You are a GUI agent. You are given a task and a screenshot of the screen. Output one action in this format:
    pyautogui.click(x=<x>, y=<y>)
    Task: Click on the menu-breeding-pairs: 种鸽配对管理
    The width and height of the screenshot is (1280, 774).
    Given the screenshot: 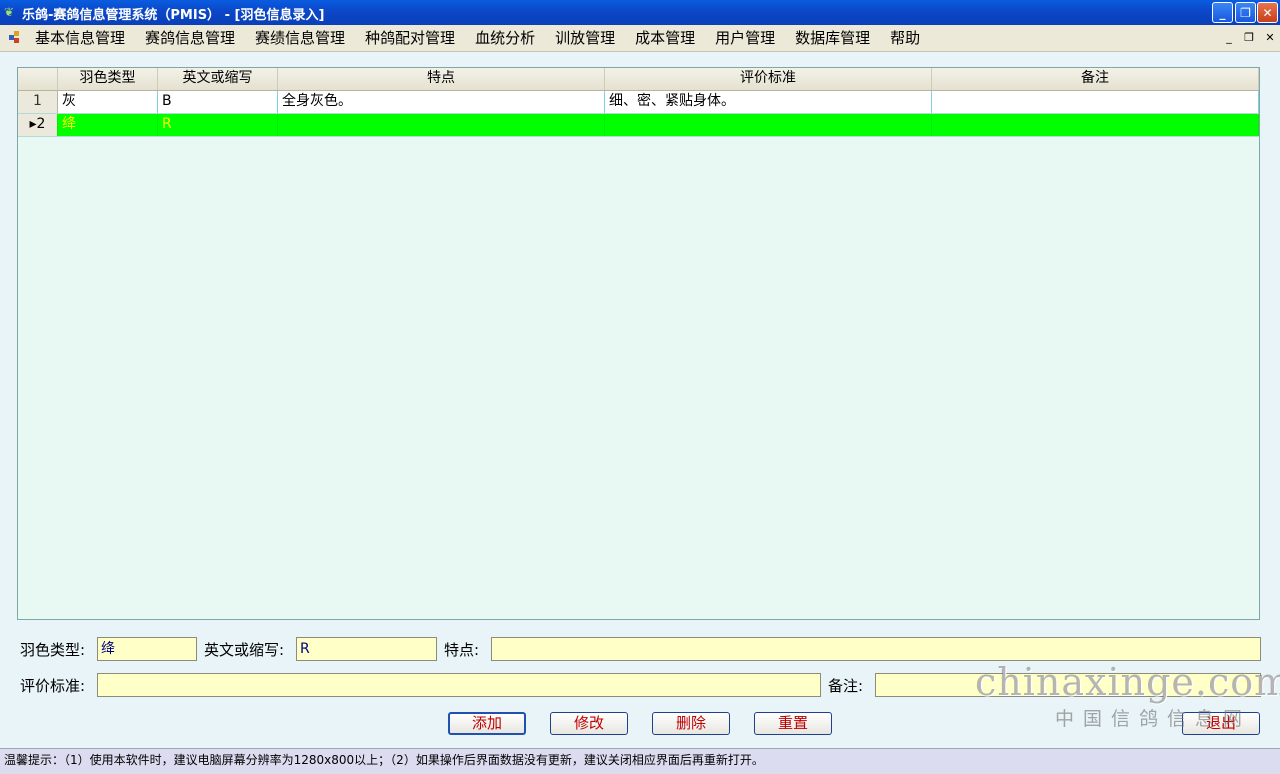 What is the action you would take?
    pyautogui.click(x=410, y=38)
    